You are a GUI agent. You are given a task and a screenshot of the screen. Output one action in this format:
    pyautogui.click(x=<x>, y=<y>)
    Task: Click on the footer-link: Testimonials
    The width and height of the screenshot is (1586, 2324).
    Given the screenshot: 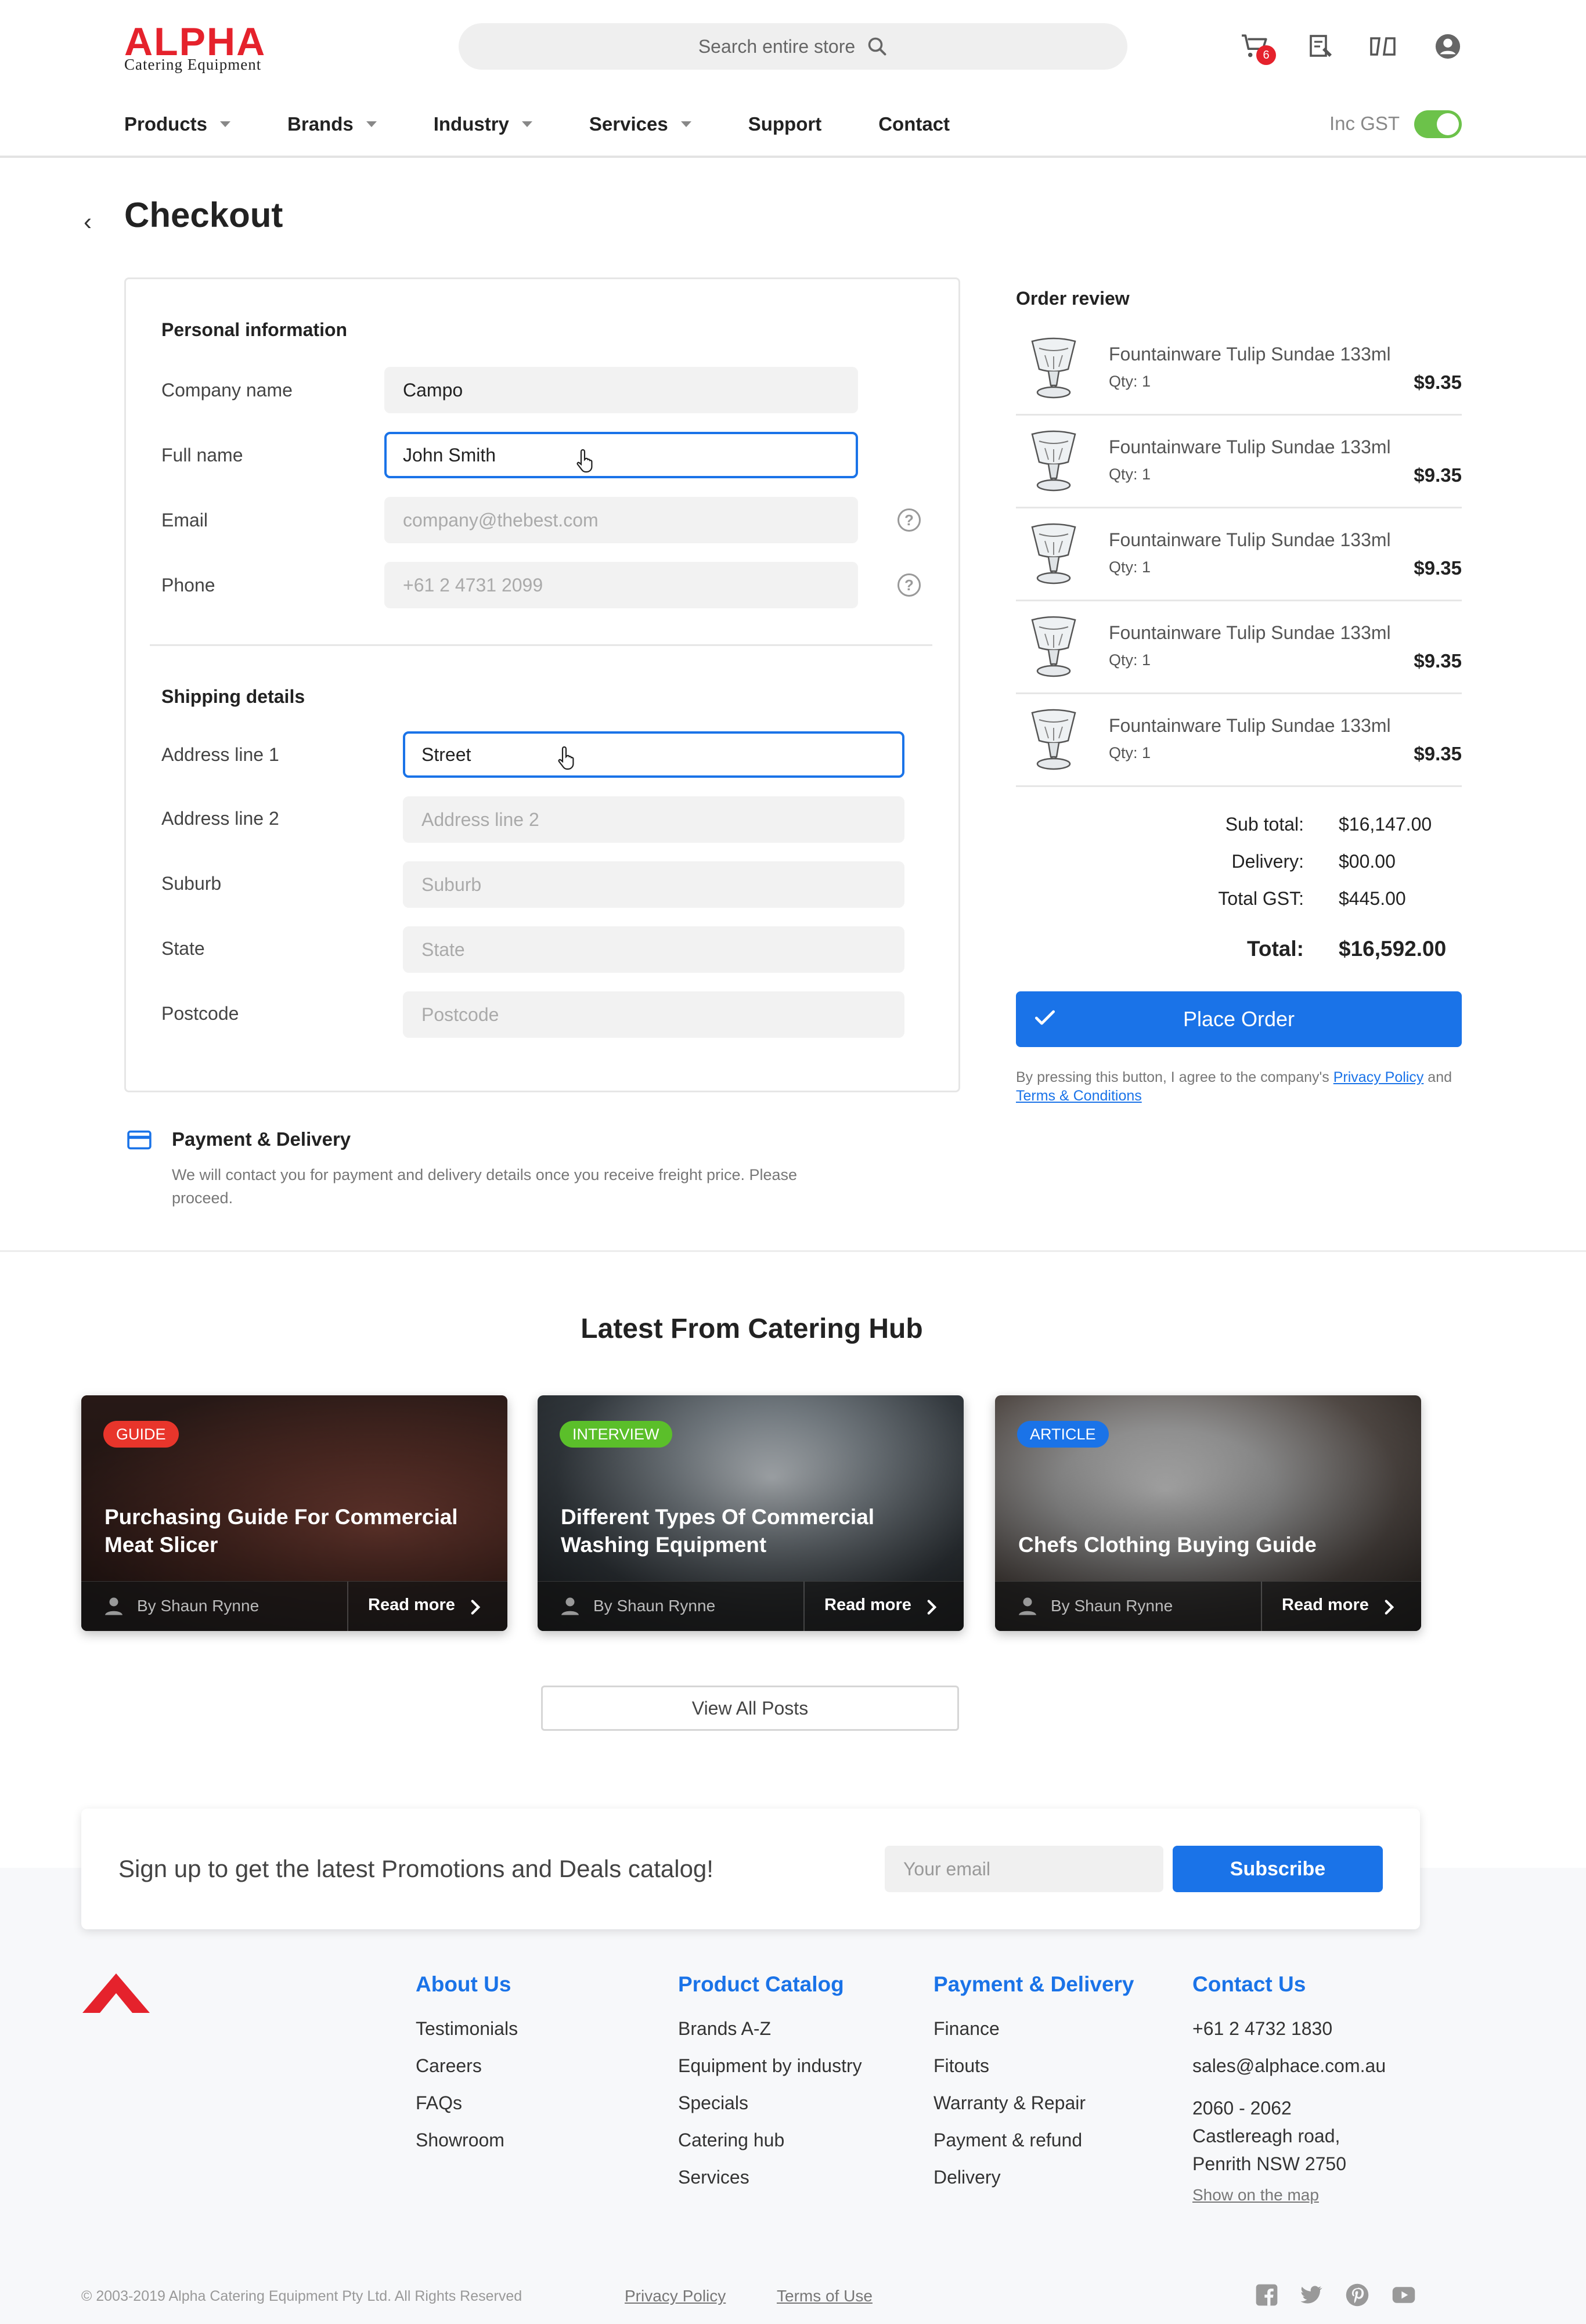 What is the action you would take?
    pyautogui.click(x=467, y=2028)
    